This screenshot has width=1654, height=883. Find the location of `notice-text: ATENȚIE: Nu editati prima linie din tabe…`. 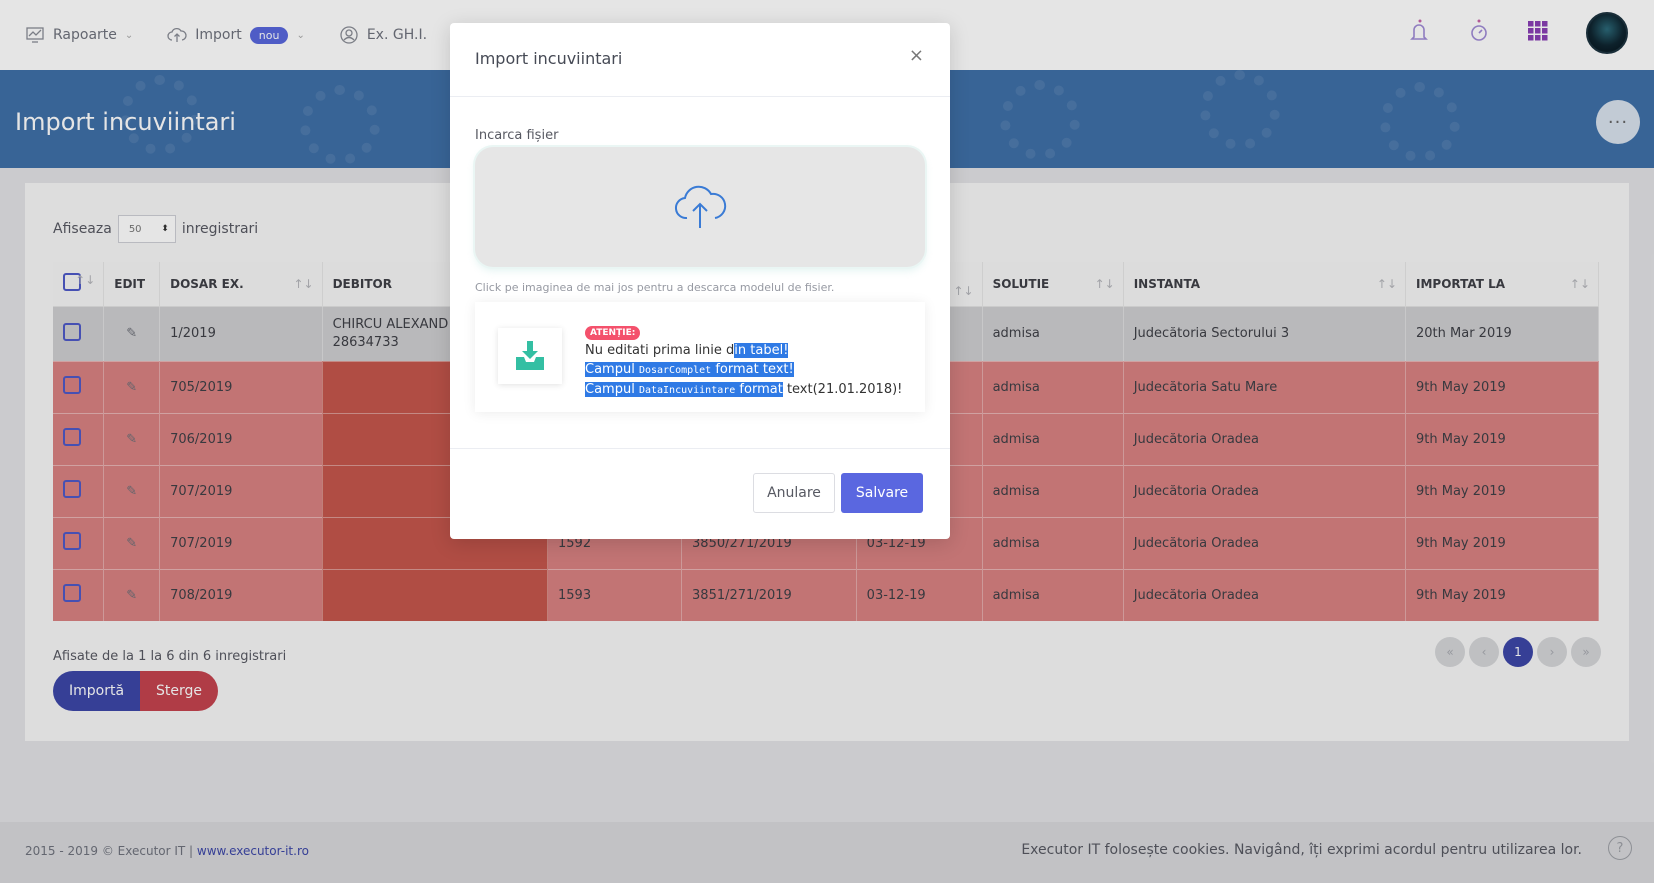

notice-text: ATENȚIE: Nu editati prima linie din tabe… is located at coordinates (744, 361).